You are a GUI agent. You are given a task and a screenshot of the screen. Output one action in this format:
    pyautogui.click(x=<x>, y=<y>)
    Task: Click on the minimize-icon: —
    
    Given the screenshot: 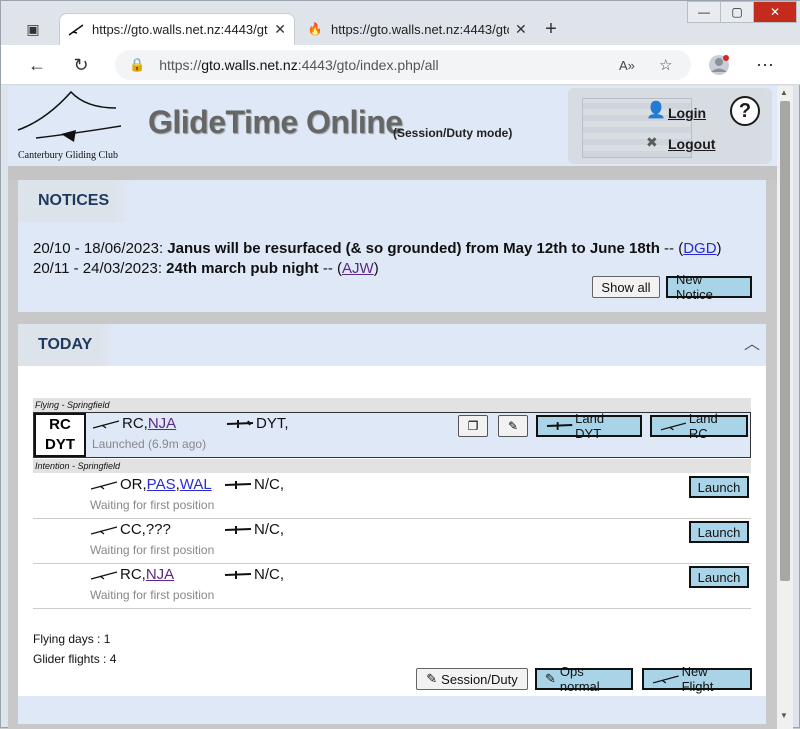 What is the action you would take?
    pyautogui.click(x=704, y=12)
    